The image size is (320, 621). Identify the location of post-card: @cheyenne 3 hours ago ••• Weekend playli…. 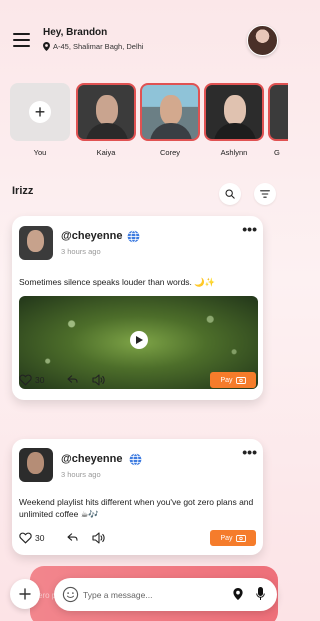
(137, 497).